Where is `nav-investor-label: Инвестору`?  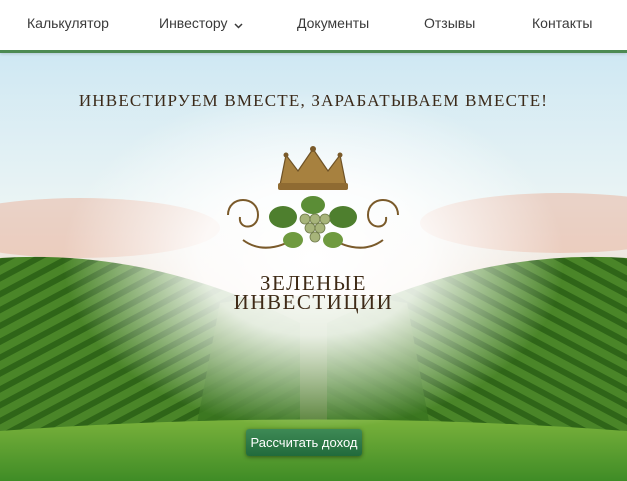 nav-investor-label: Инвестору is located at coordinates (193, 23).